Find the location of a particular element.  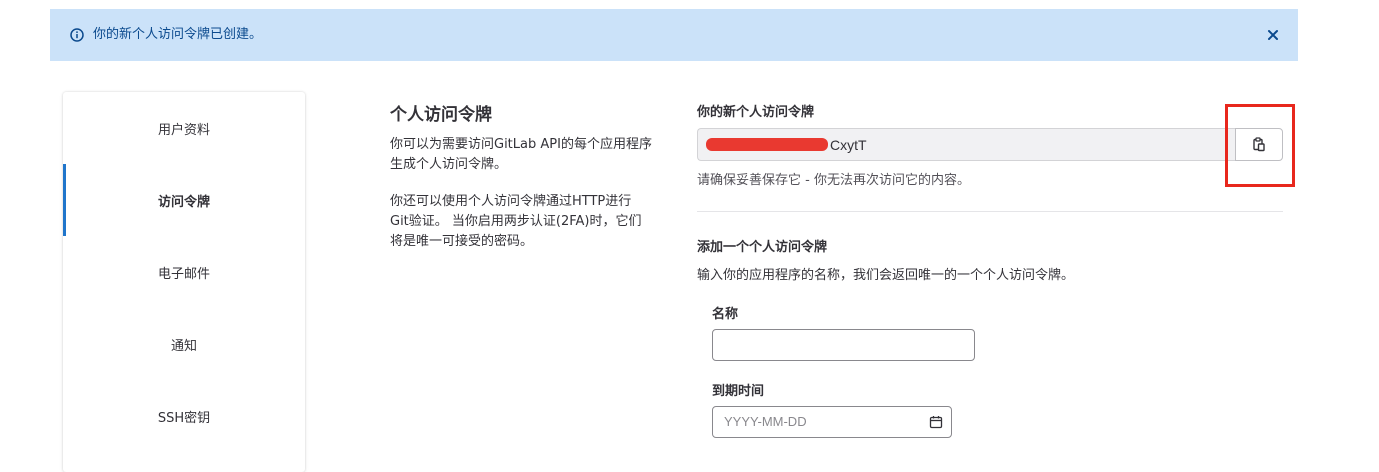

sidebar-item-label: 电子邮件 is located at coordinates (183, 274).